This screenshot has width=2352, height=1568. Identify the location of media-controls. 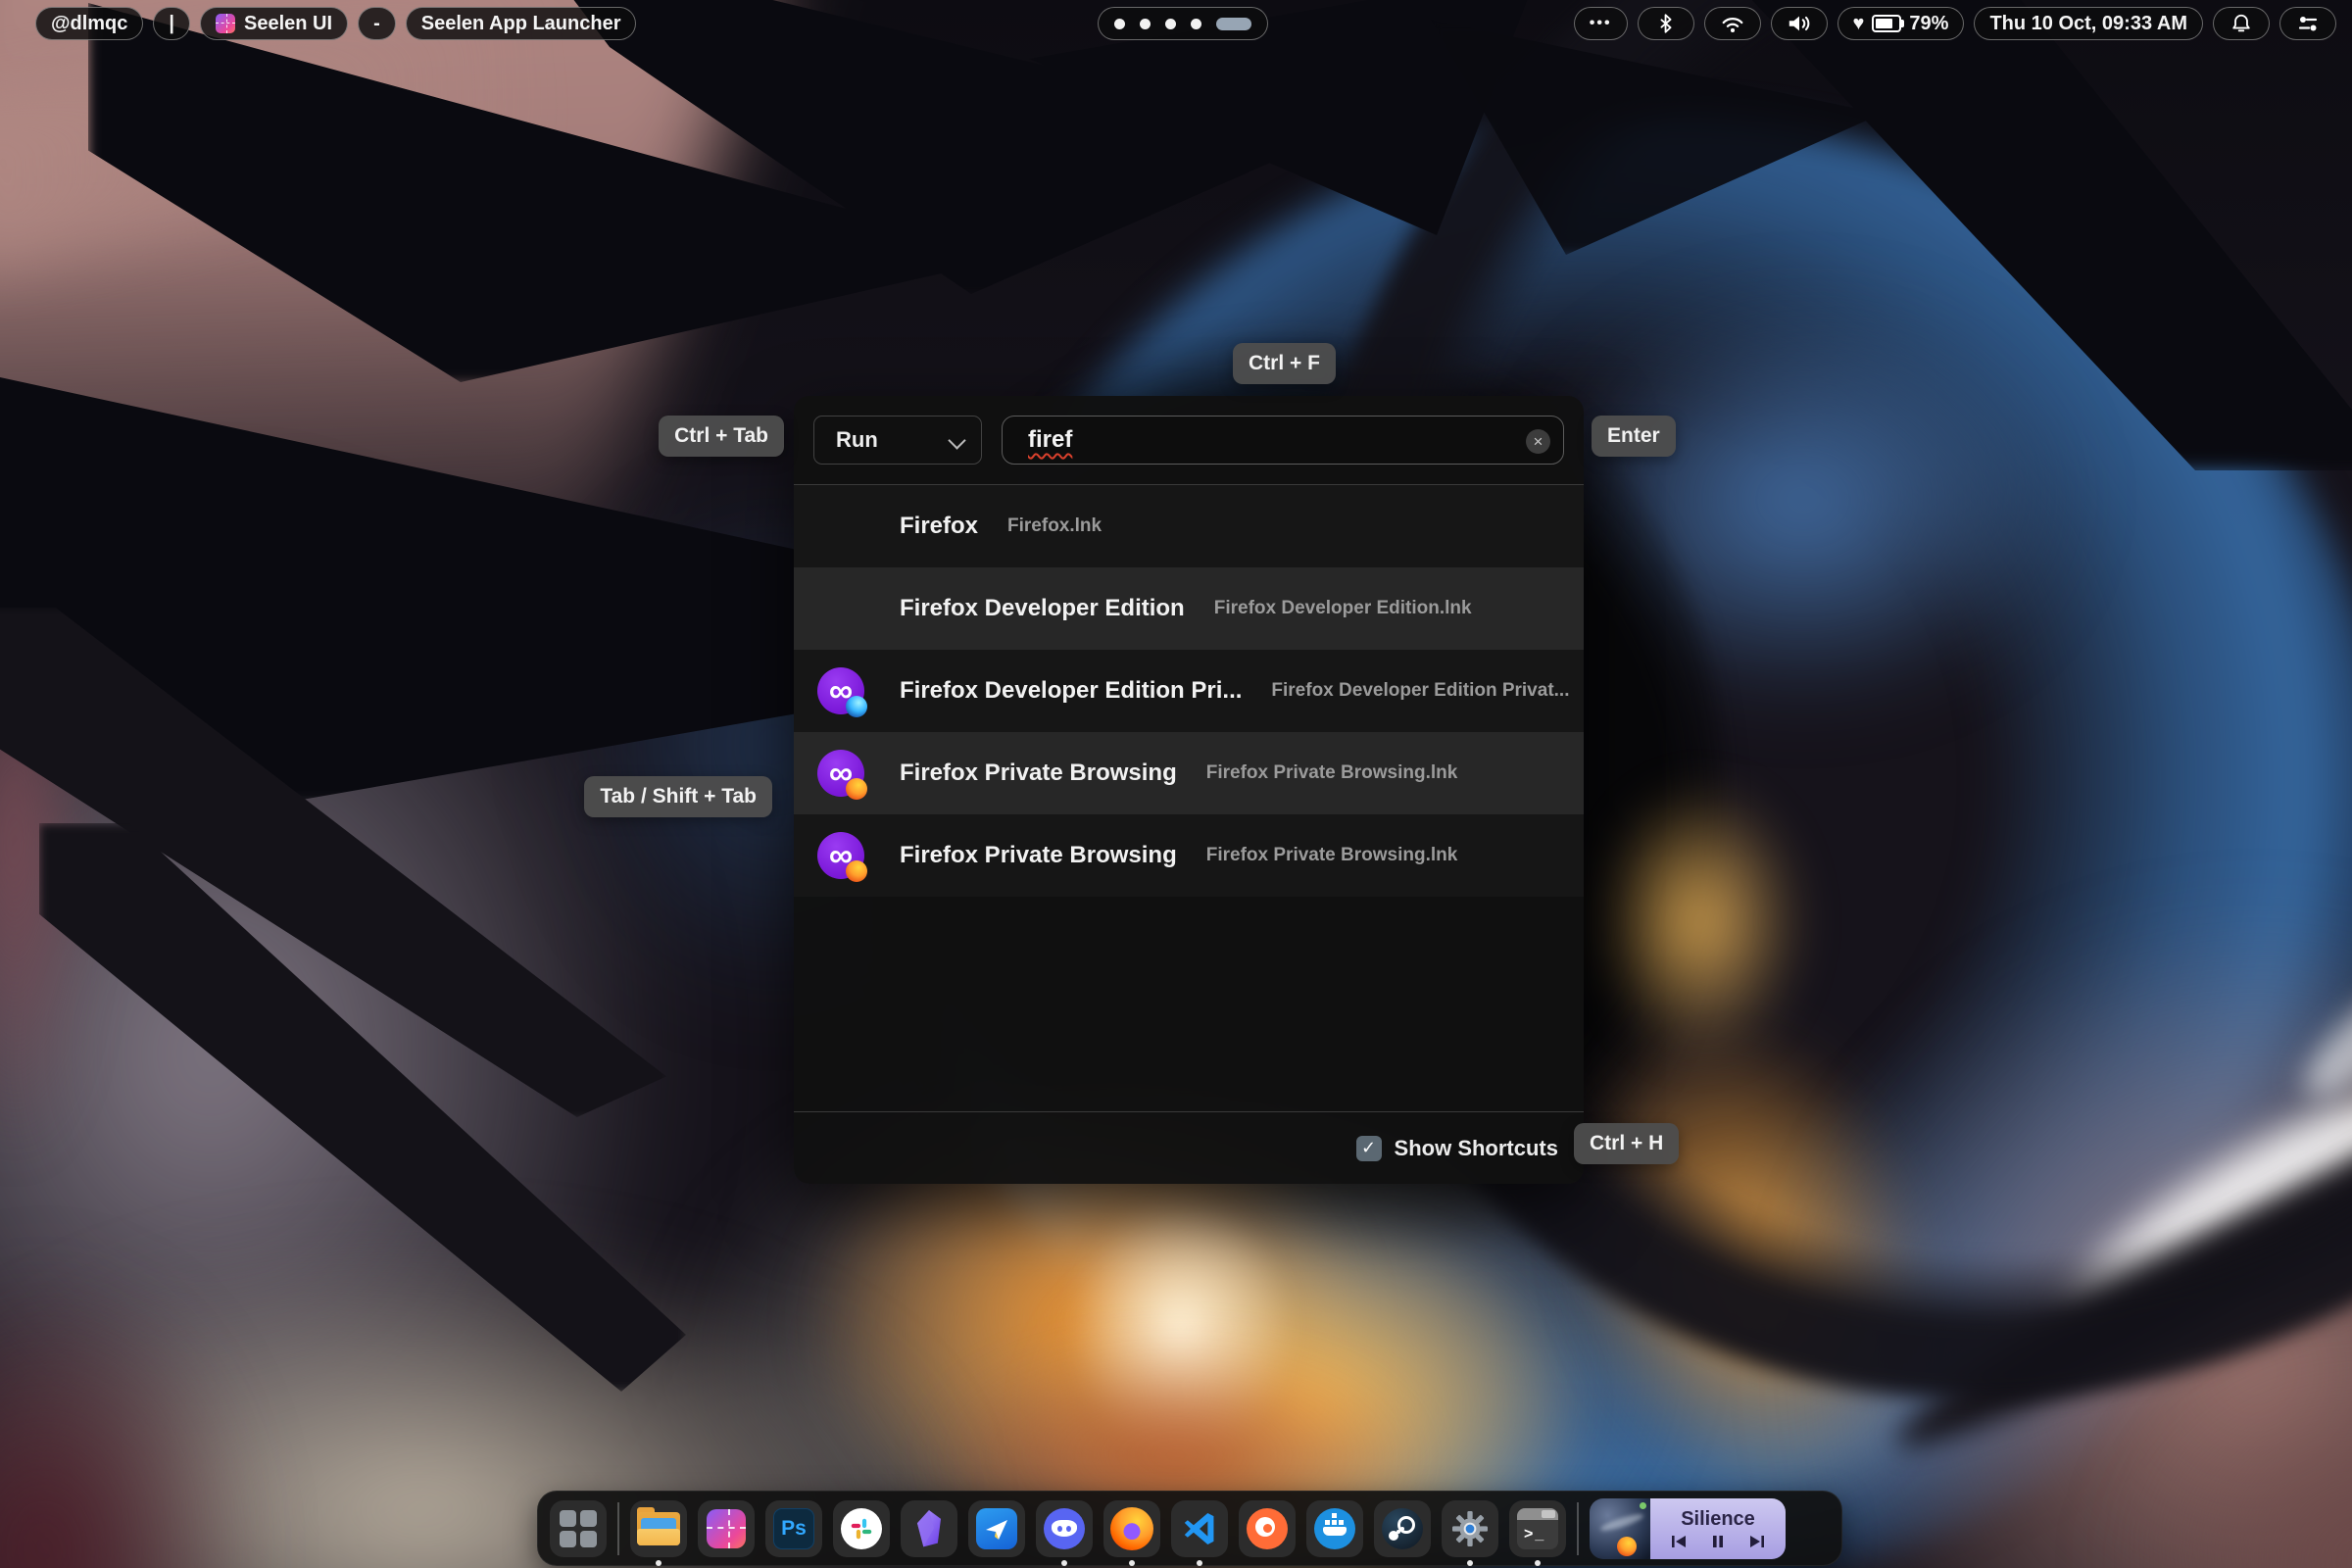
(1718, 1541).